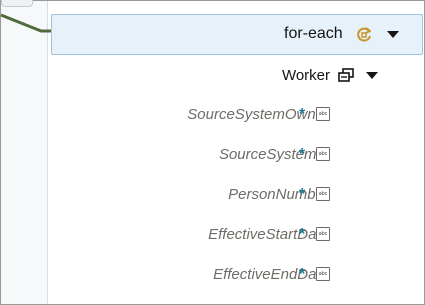 This screenshot has width=425, height=305. I want to click on for-each-menu-caret-icon, so click(393, 34).